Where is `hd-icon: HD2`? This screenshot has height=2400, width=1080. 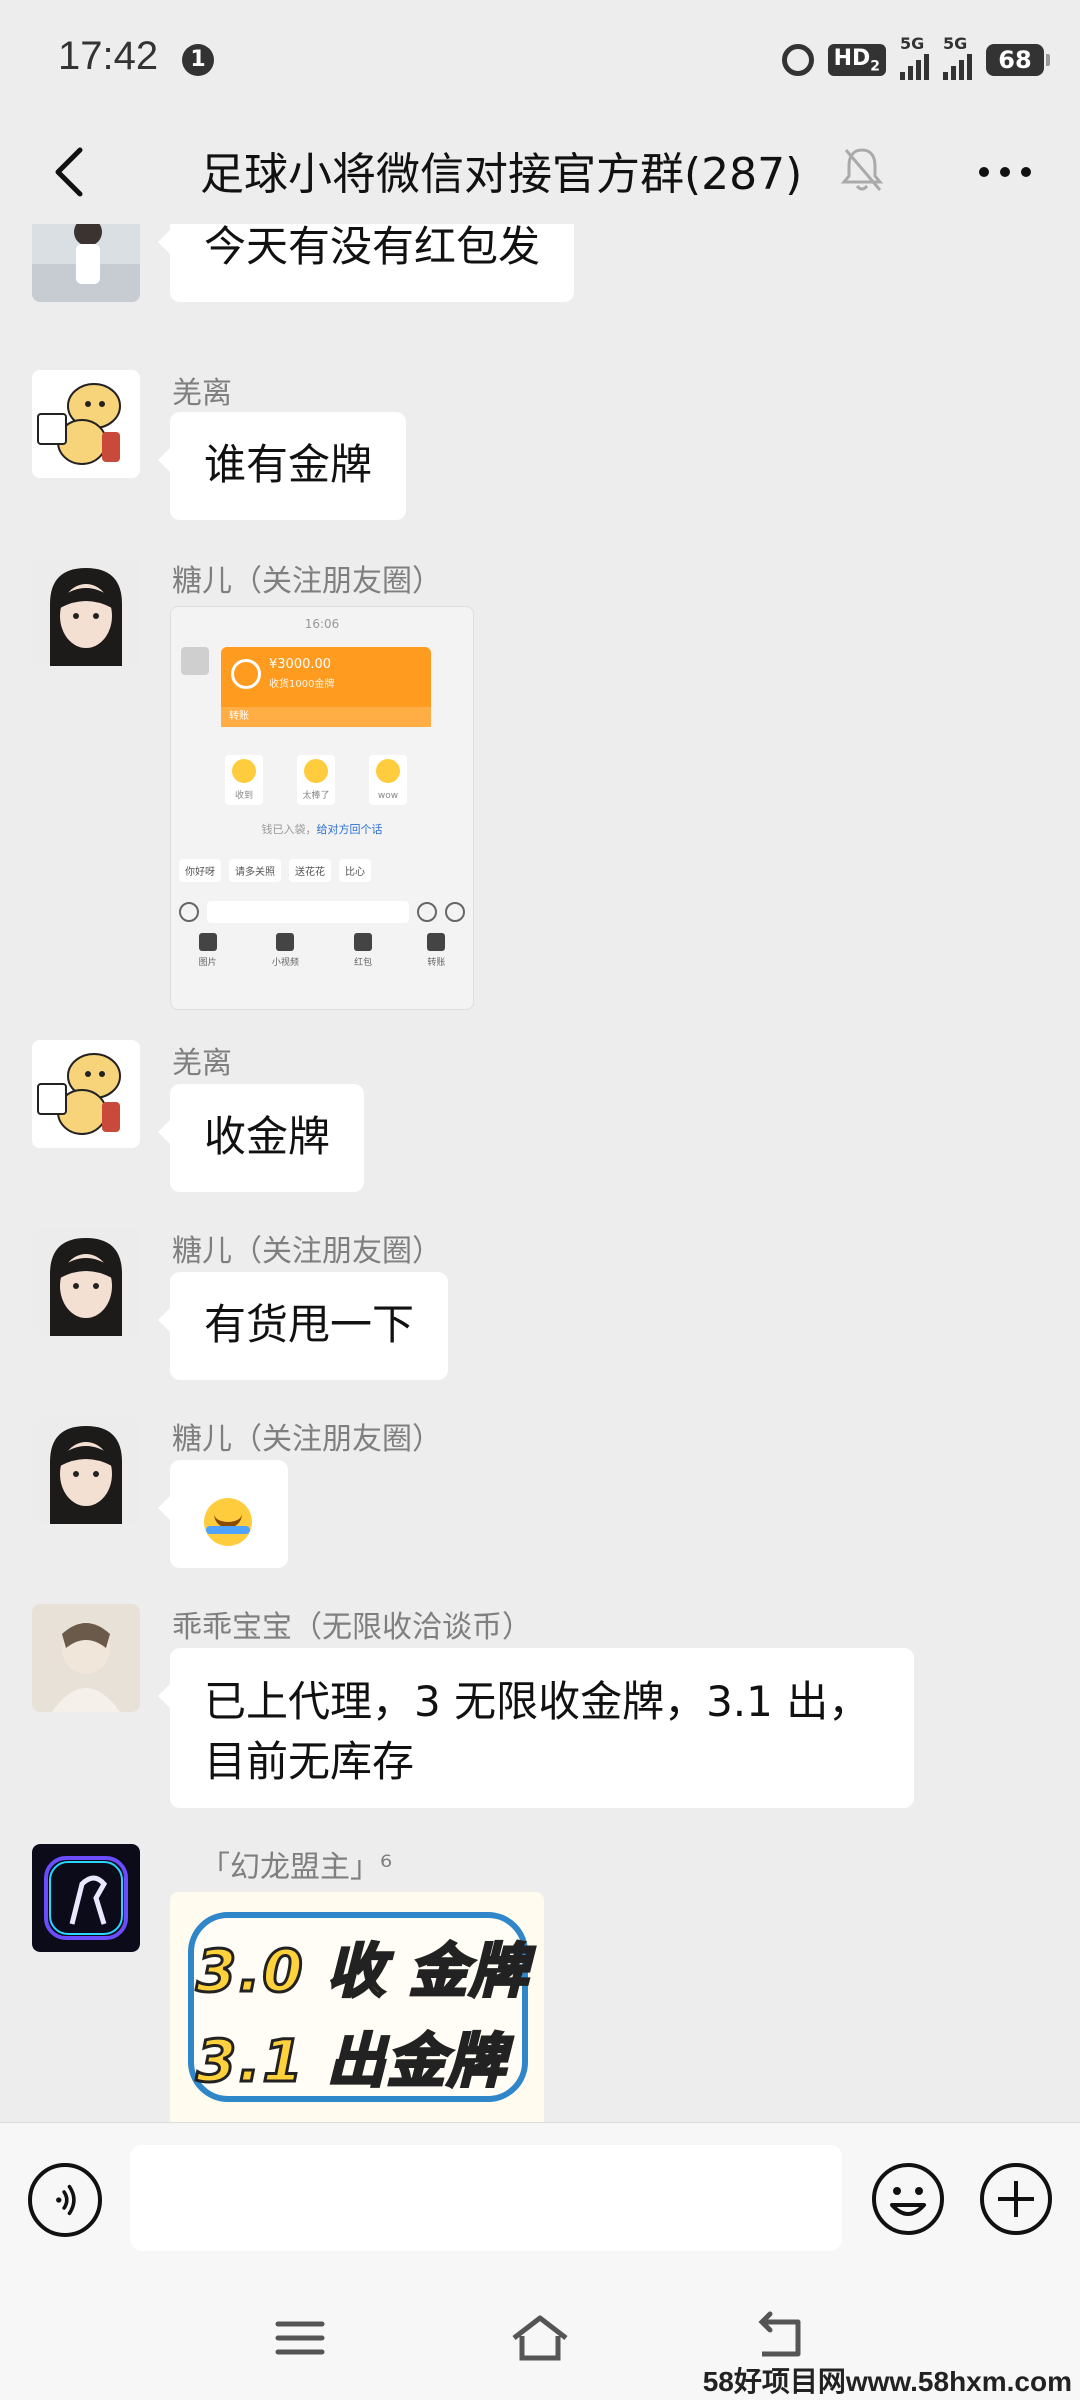
hd-icon: HD2 is located at coordinates (856, 60).